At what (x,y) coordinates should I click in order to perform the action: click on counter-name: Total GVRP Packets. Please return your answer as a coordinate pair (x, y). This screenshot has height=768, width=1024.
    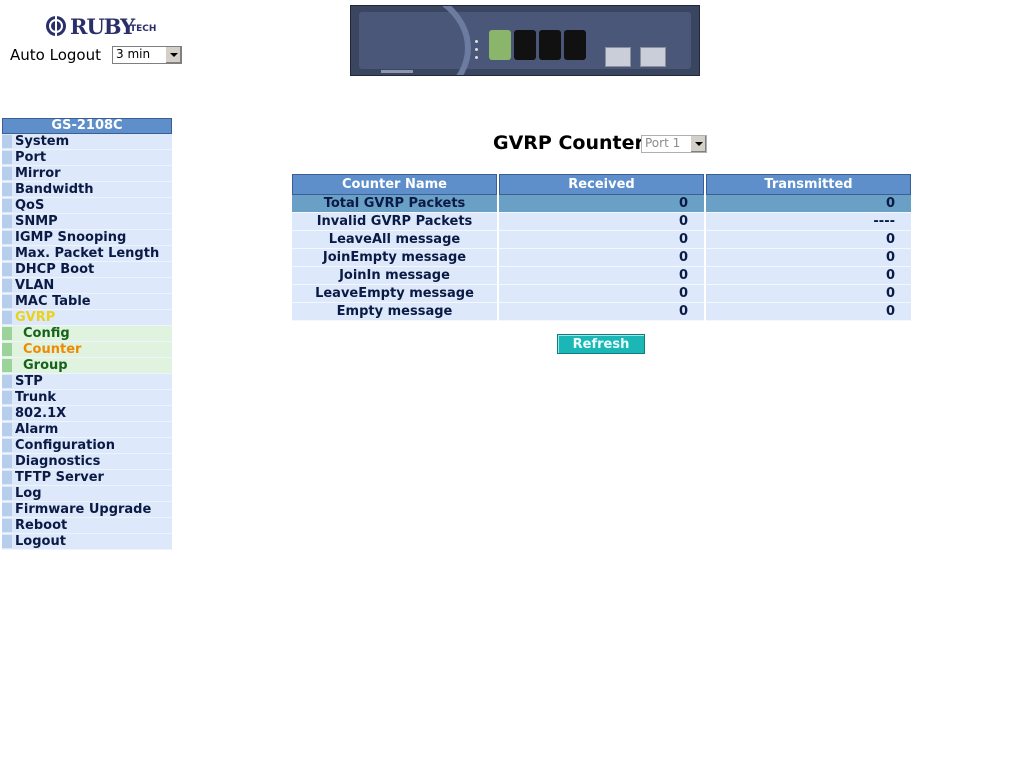
    Looking at the image, I should click on (394, 204).